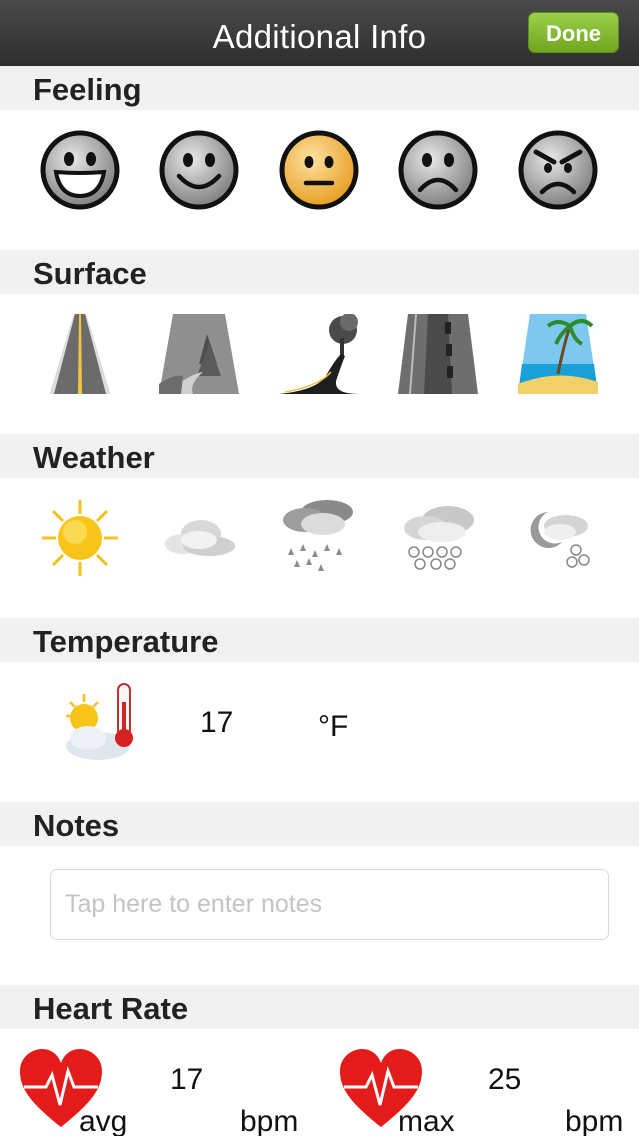 The height and width of the screenshot is (1136, 639). Describe the element at coordinates (438, 354) in the screenshot. I see `track-icon` at that location.